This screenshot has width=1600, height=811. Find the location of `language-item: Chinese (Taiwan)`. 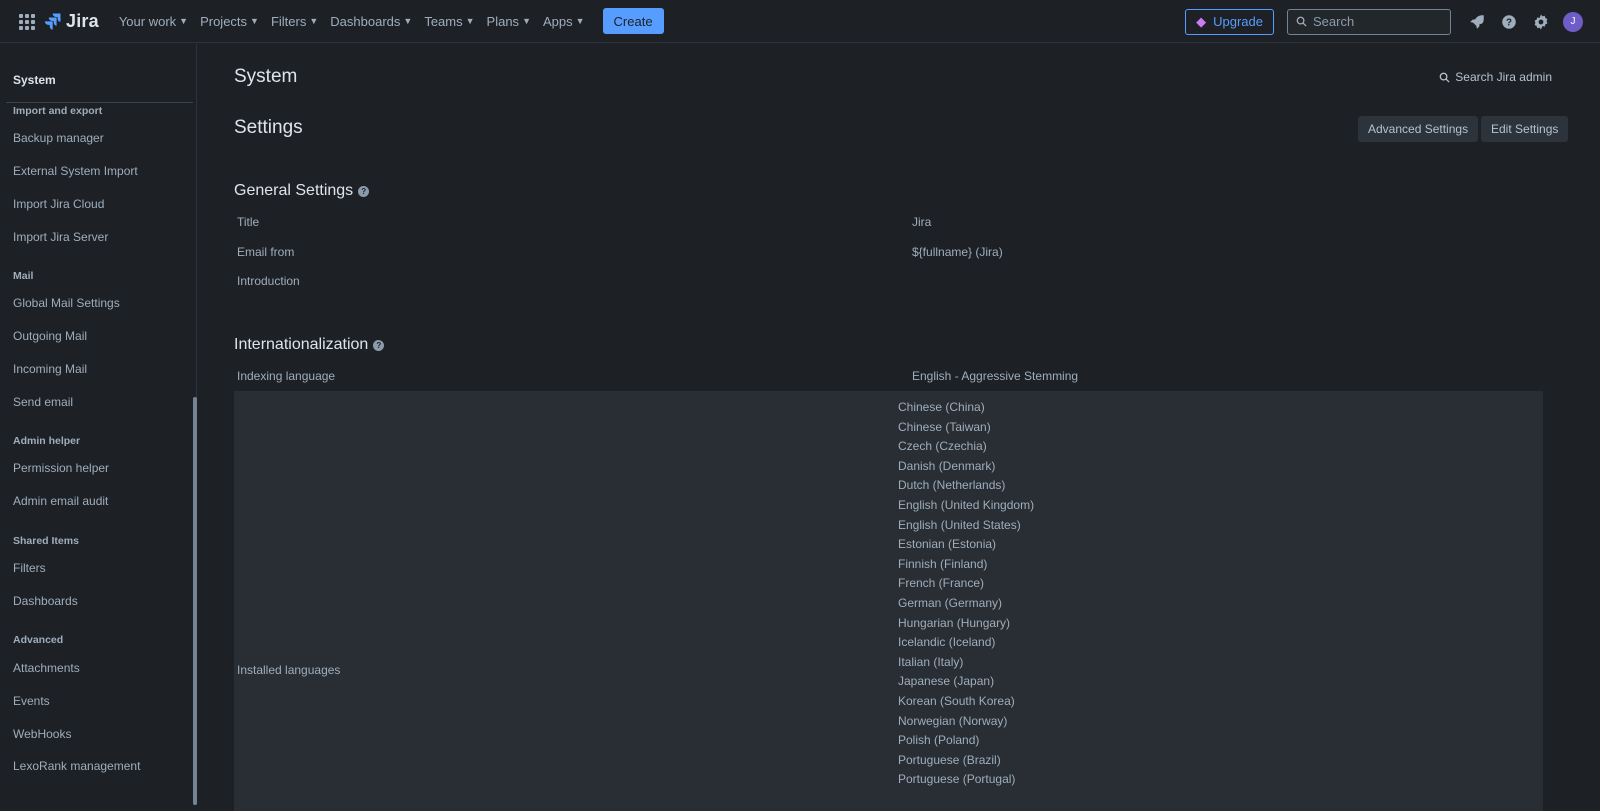

language-item: Chinese (Taiwan) is located at coordinates (944, 426).